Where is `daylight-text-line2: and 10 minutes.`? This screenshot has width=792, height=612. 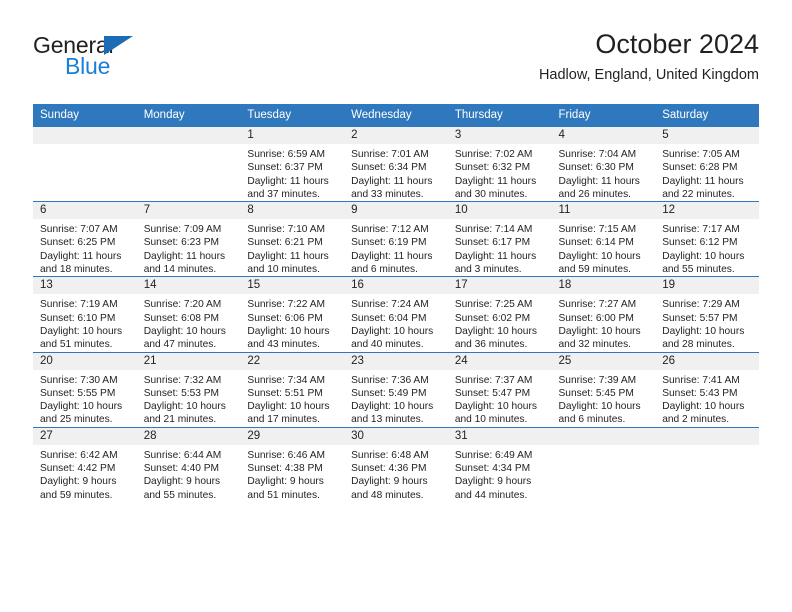 daylight-text-line2: and 10 minutes. is located at coordinates (283, 270).